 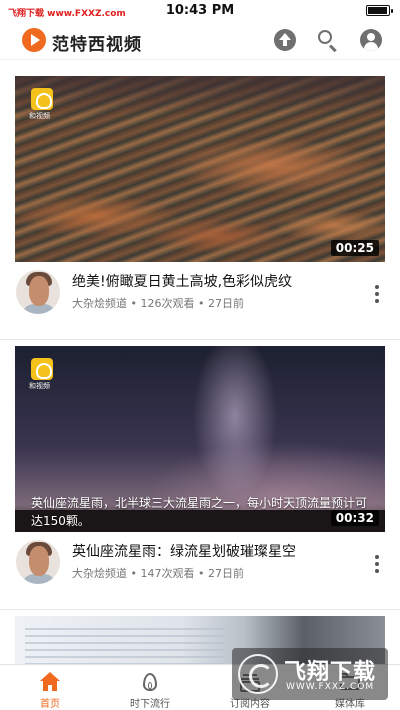 What do you see at coordinates (34, 40) in the screenshot?
I see `logo-icon` at bounding box center [34, 40].